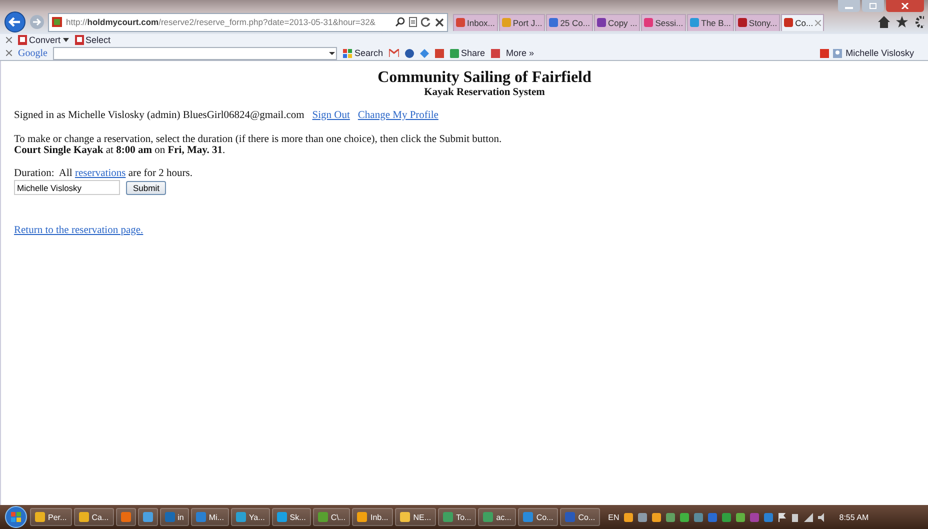 This screenshot has width=928, height=529. I want to click on close-button, so click(905, 6).